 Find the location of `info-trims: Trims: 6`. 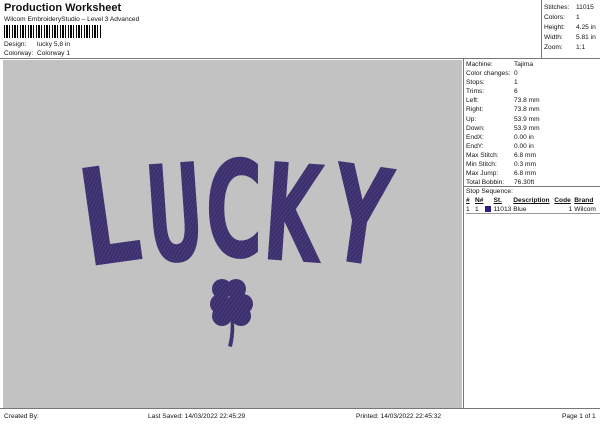

info-trims: Trims: 6 is located at coordinates (492, 92).